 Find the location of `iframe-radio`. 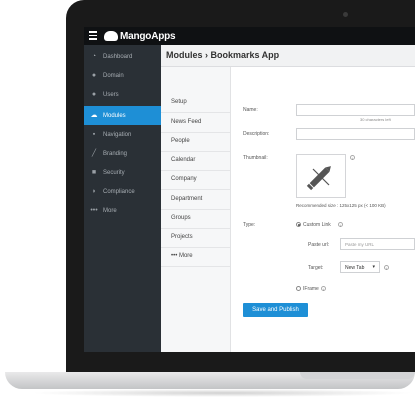

iframe-radio is located at coordinates (298, 288).